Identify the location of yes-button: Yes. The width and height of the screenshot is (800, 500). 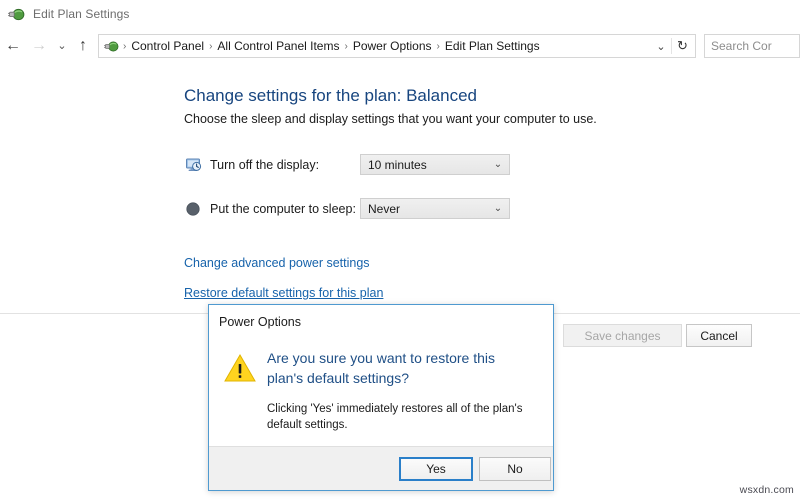
(436, 469).